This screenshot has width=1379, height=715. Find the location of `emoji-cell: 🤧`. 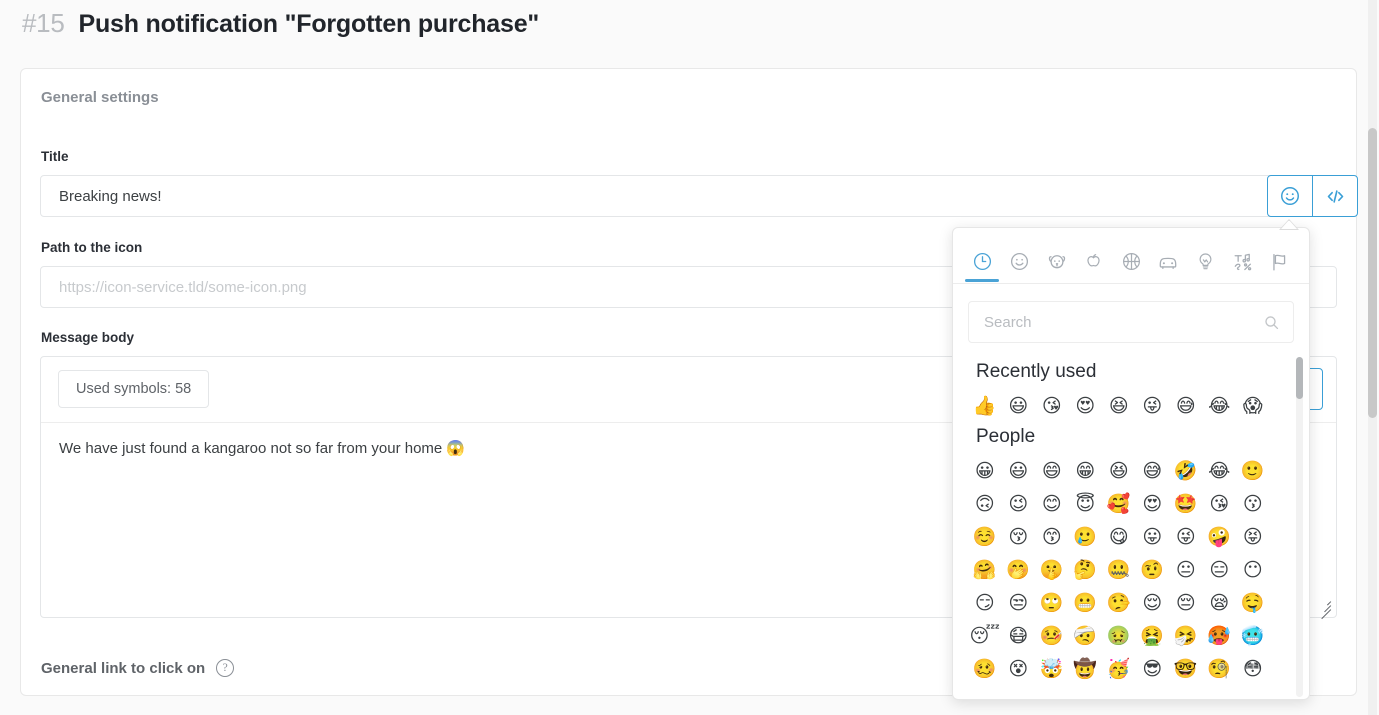

emoji-cell: 🤧 is located at coordinates (1186, 635).